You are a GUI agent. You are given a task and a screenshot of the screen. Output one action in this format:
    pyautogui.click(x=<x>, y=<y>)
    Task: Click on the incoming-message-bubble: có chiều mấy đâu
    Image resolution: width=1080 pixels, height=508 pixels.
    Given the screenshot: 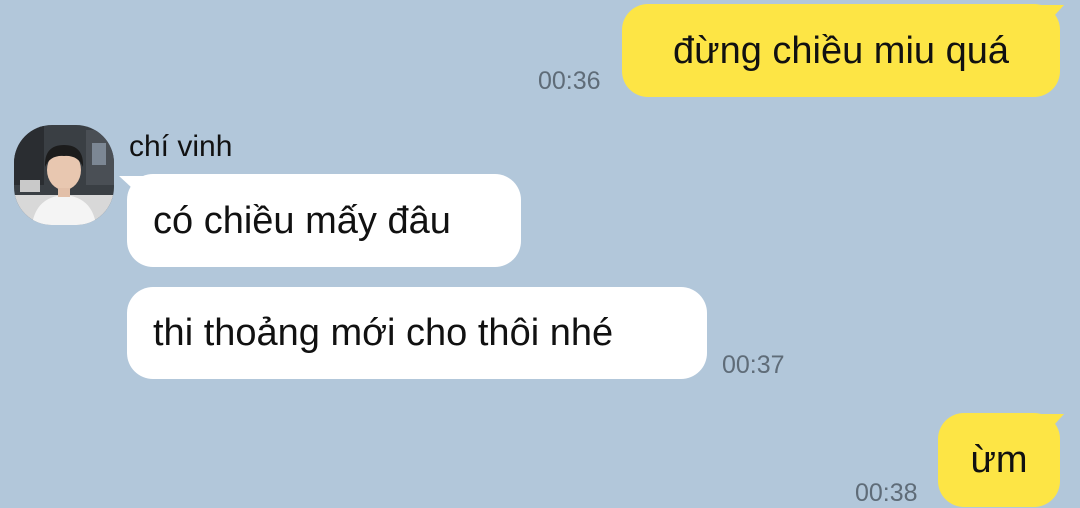 What is the action you would take?
    pyautogui.click(x=324, y=220)
    